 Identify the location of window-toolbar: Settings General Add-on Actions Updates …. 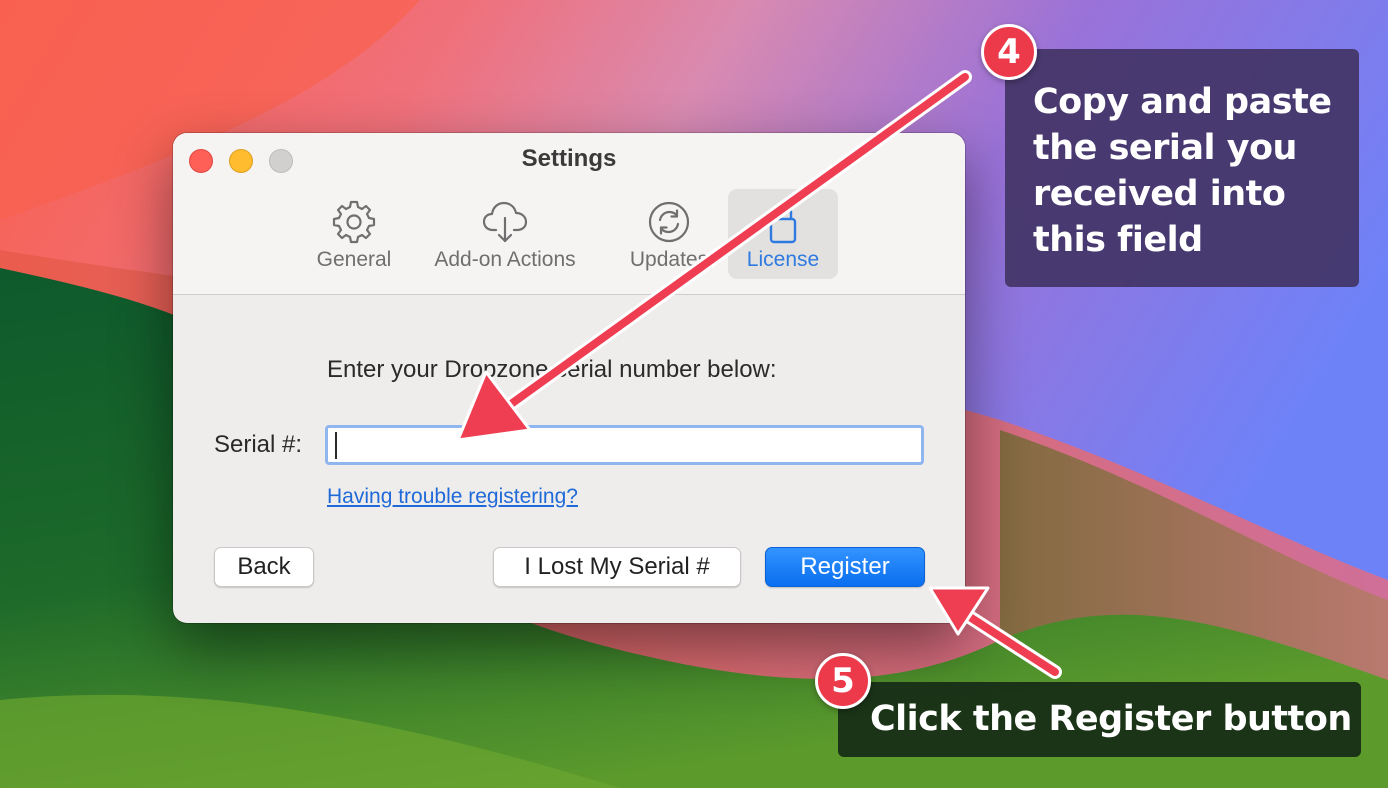
(569, 214).